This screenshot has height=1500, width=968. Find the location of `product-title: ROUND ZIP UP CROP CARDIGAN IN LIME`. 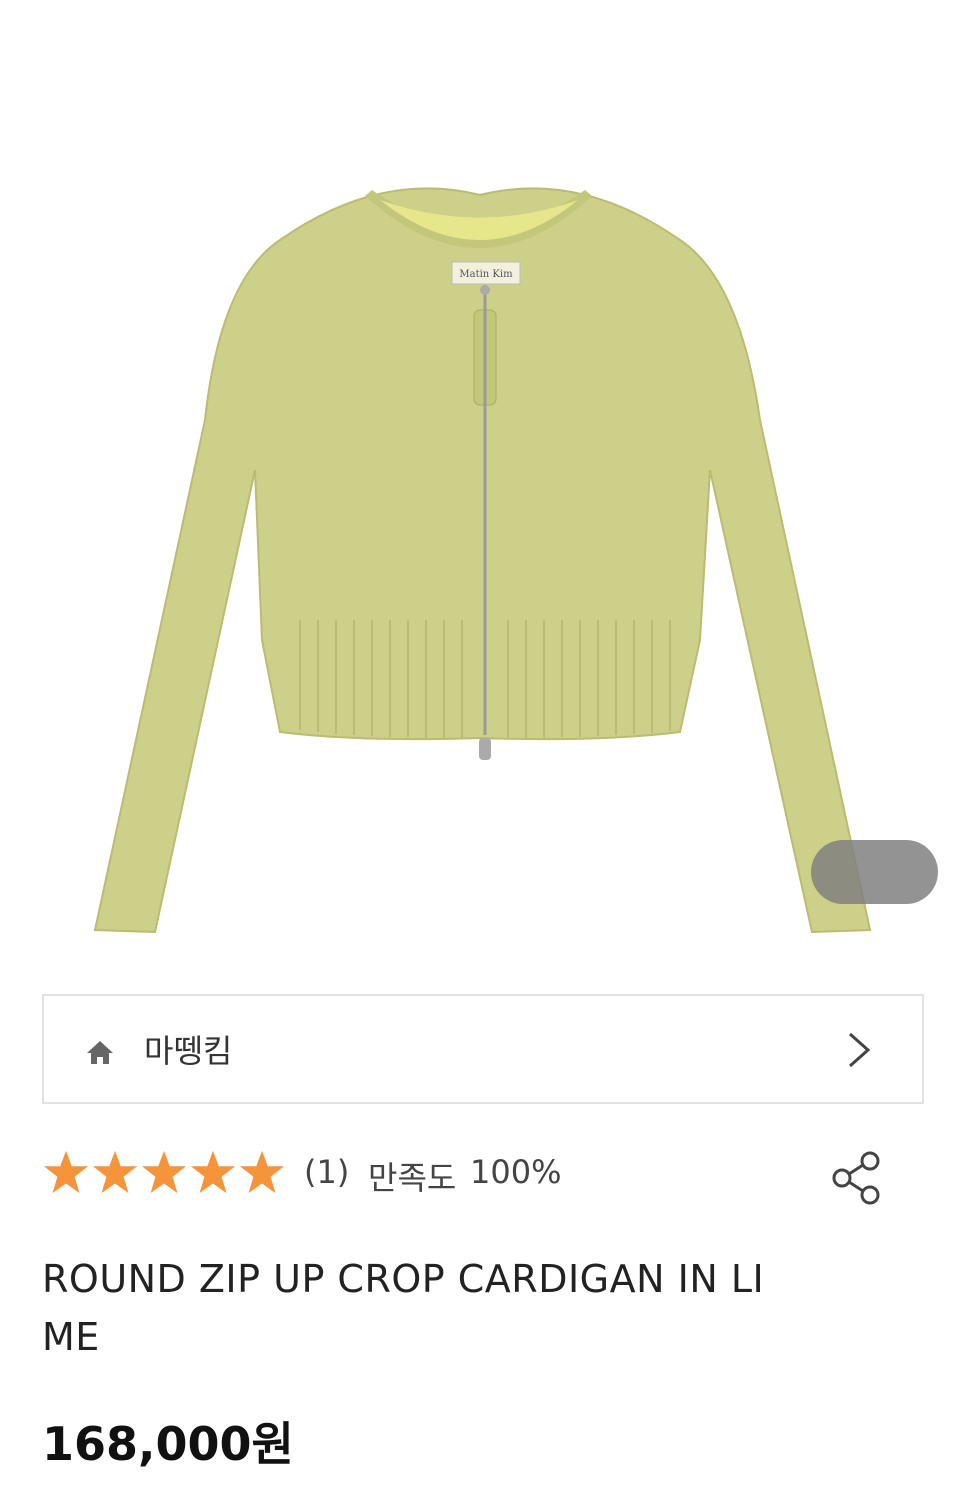

product-title: ROUND ZIP UP CROP CARDIGAN IN LIME is located at coordinates (403, 1308).